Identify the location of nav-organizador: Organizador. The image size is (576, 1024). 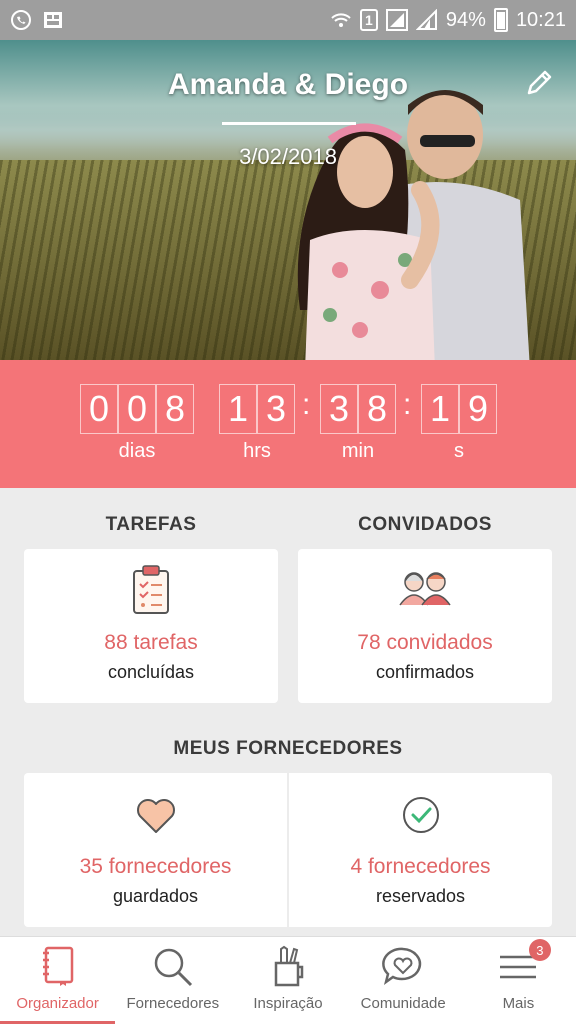
(58, 980).